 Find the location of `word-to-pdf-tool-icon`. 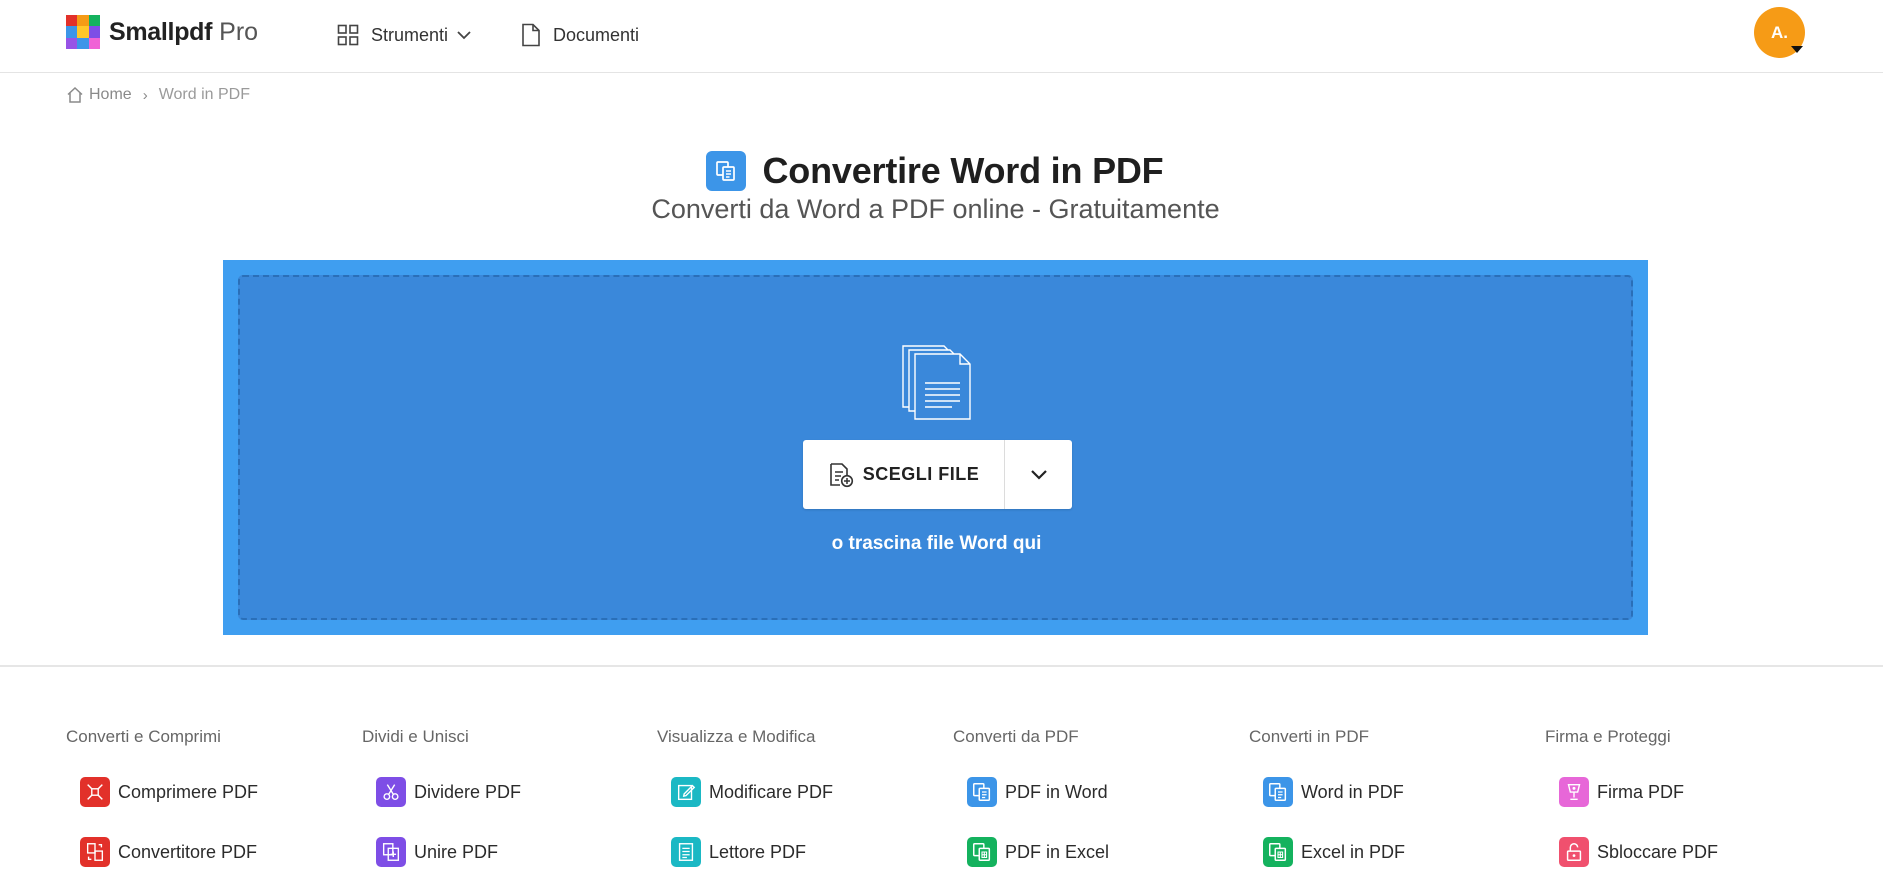

word-to-pdf-tool-icon is located at coordinates (725, 171).